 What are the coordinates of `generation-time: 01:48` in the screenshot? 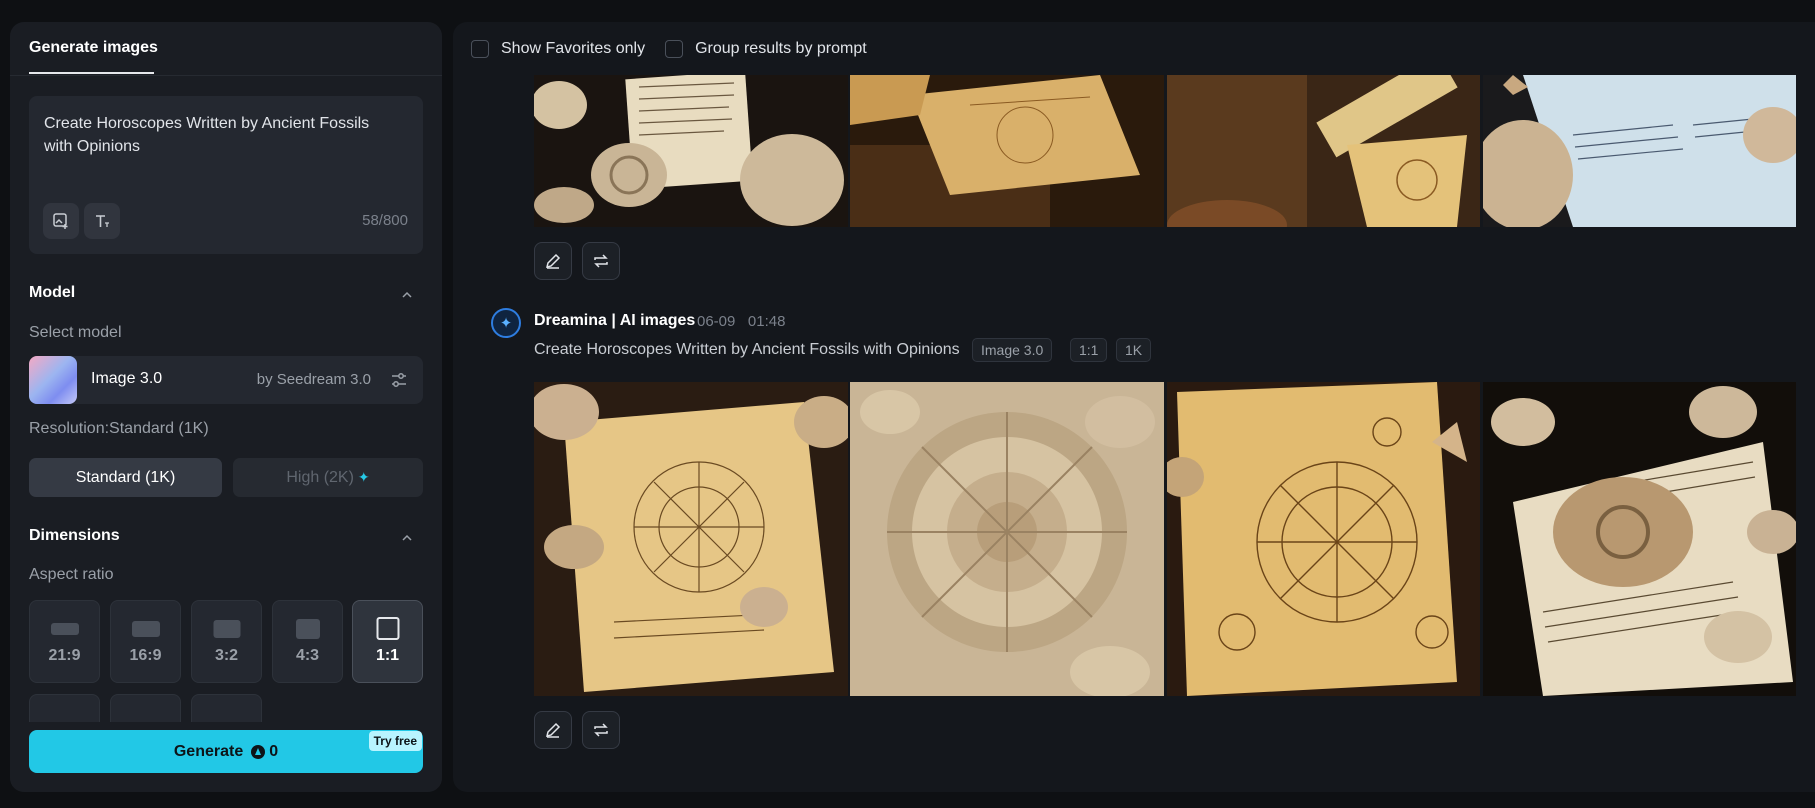 It's located at (766, 321).